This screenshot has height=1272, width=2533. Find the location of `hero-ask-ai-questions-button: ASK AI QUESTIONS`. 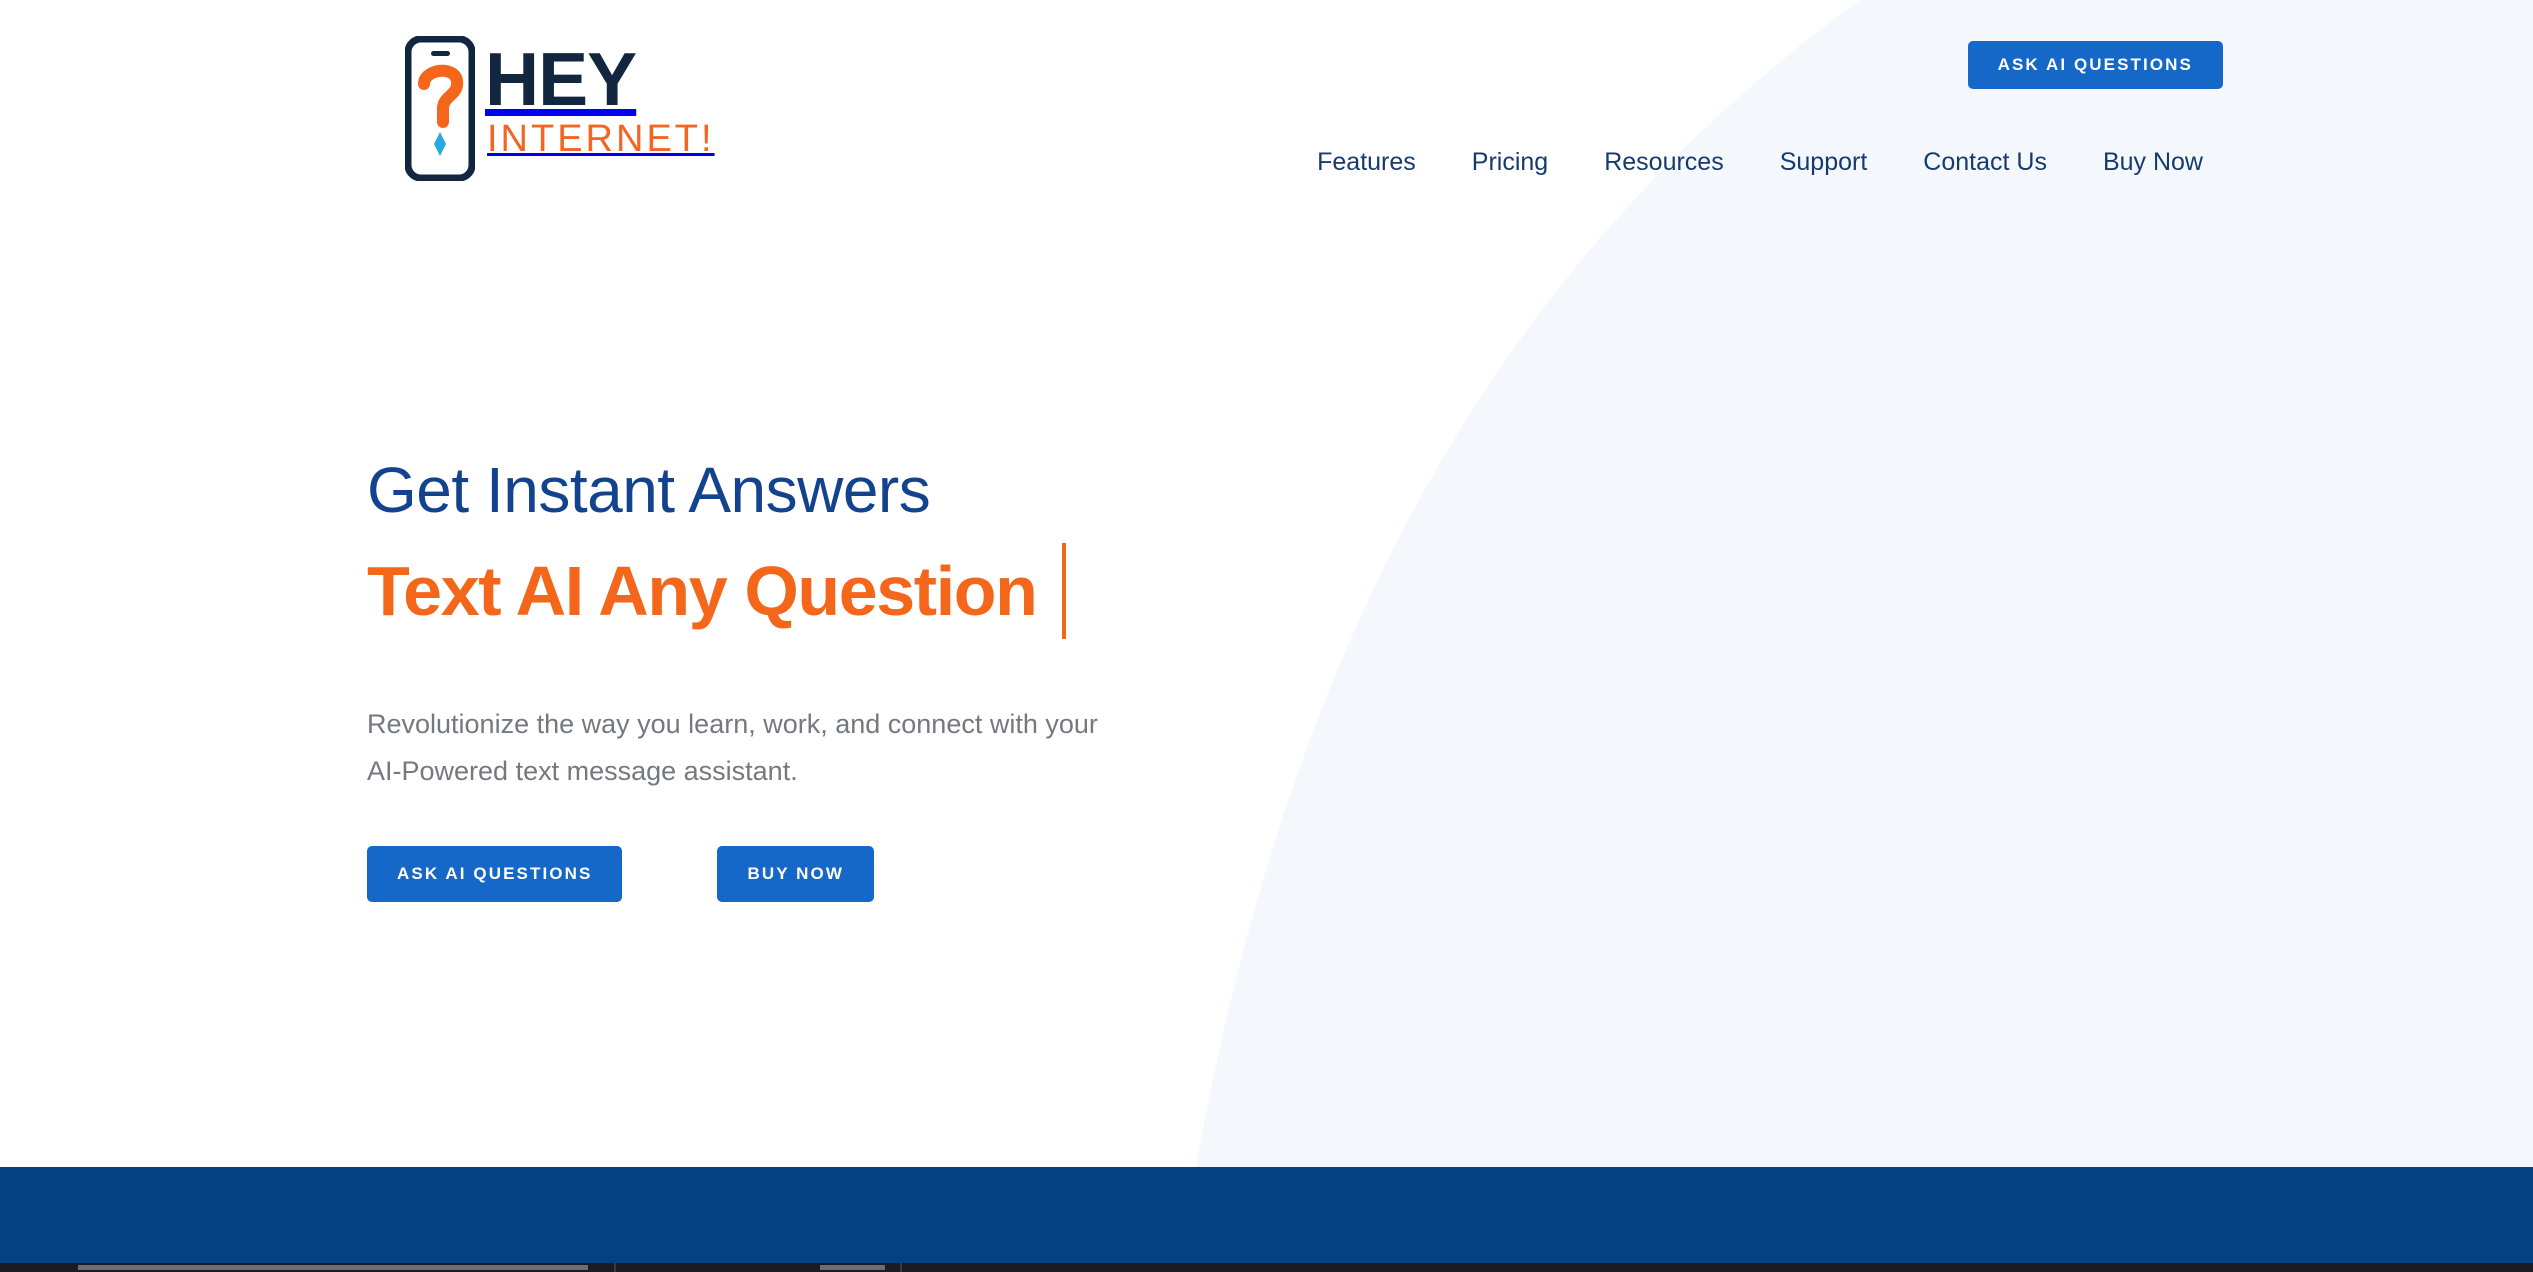

hero-ask-ai-questions-button: ASK AI QUESTIONS is located at coordinates (495, 874).